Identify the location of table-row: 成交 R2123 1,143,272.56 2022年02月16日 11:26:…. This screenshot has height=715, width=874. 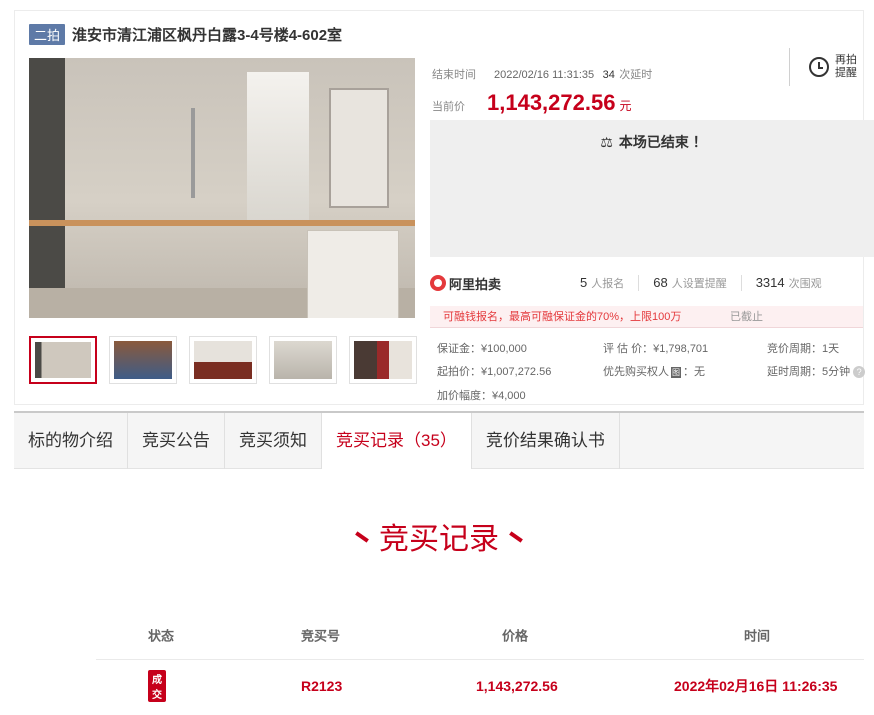
(480, 686).